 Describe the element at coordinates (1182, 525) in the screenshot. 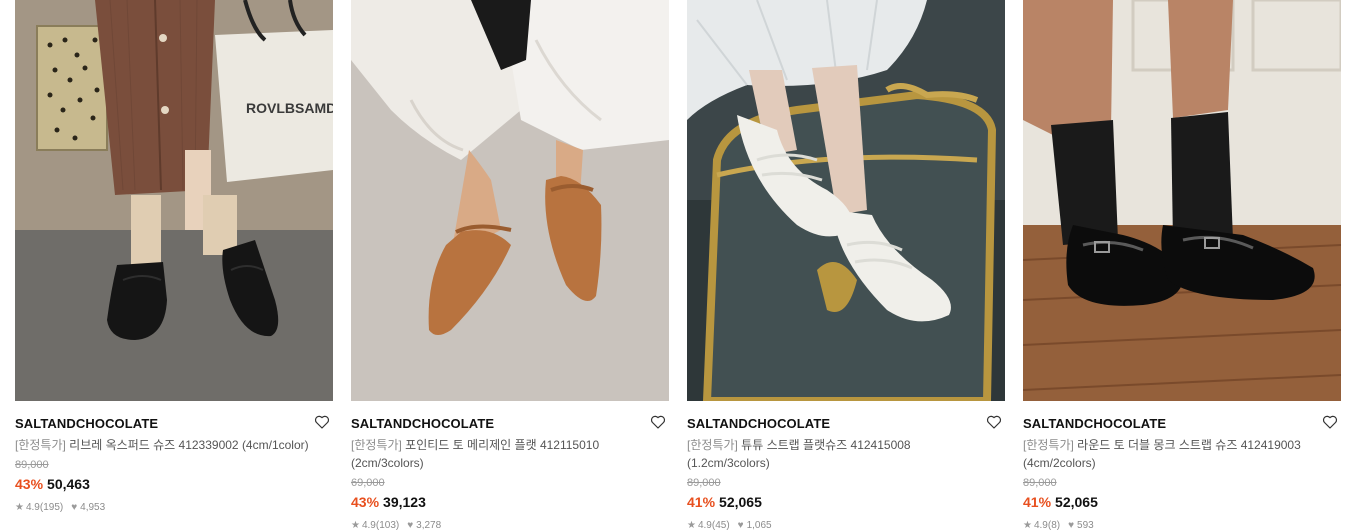

I see `product-stats: ★ 4.9(8) ♥ 593` at that location.